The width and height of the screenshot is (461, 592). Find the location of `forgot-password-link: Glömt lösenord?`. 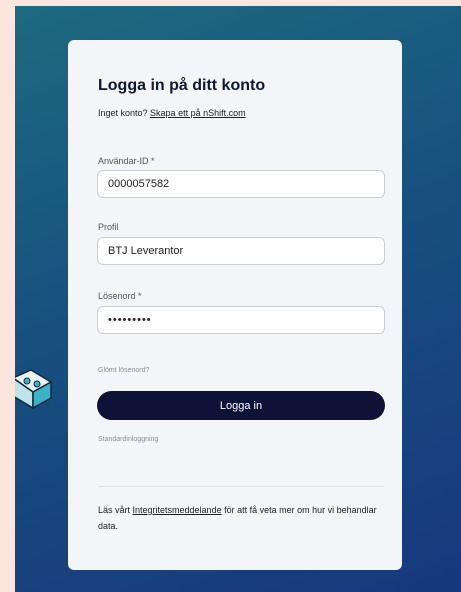

forgot-password-link: Glömt lösenord? is located at coordinates (123, 370).